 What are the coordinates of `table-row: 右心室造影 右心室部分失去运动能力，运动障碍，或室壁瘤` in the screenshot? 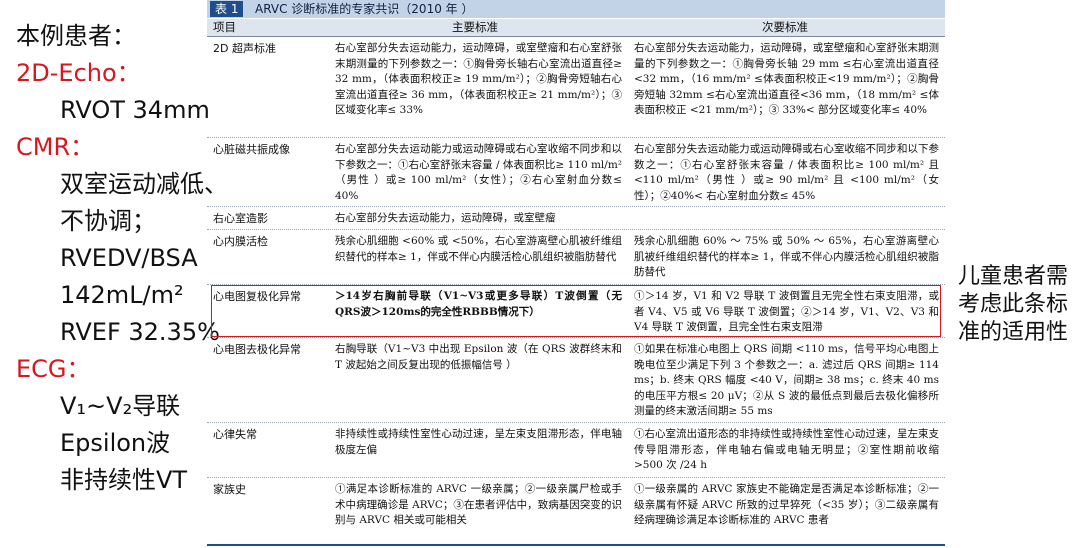 It's located at (576, 218).